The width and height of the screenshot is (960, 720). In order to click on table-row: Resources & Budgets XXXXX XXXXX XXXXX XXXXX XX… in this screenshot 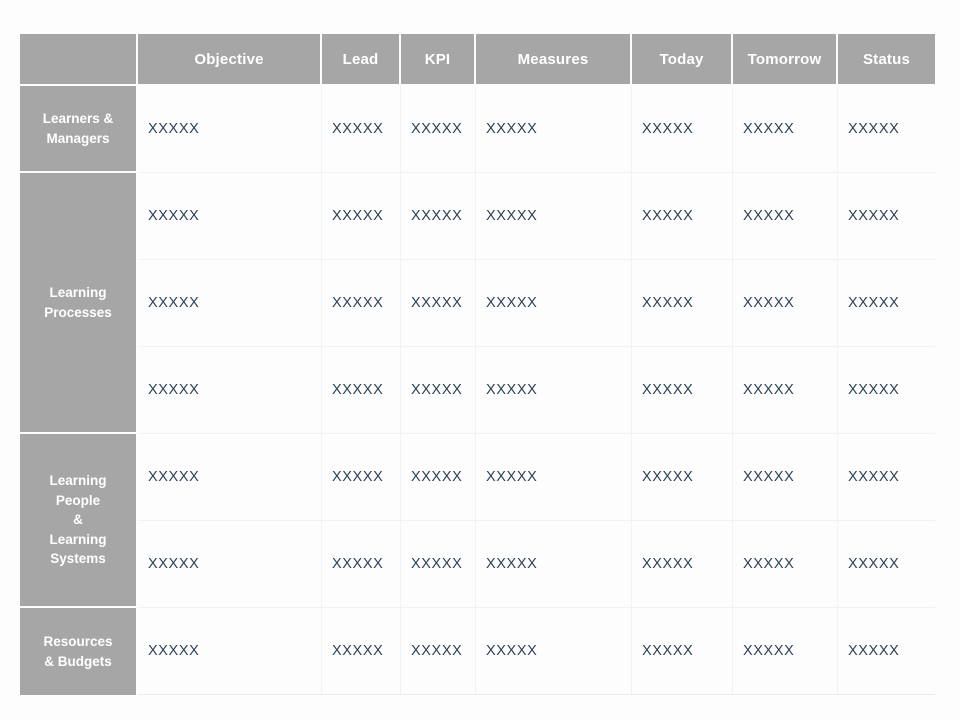, I will do `click(477, 651)`.